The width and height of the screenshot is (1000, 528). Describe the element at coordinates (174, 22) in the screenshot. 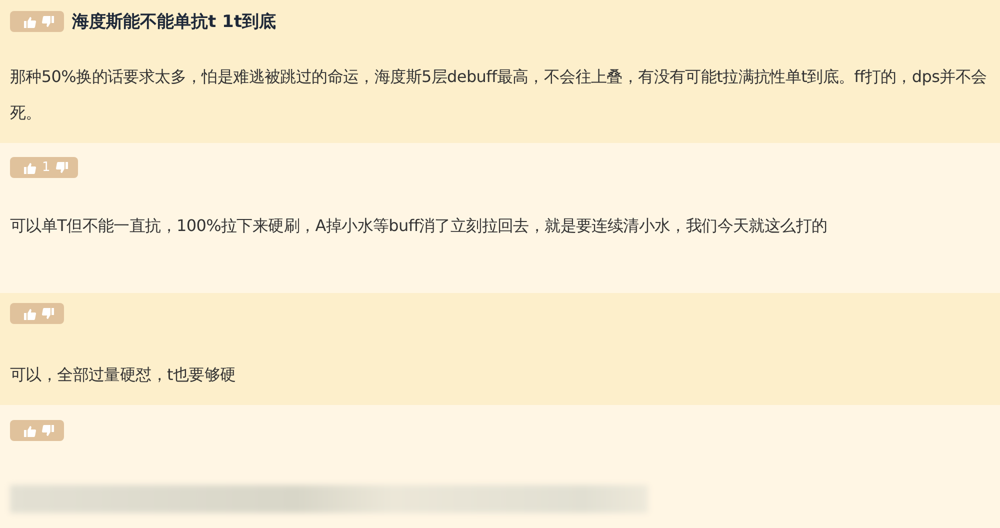

I see `thread-title: 海度斯能不能单抗t 1t到底` at that location.